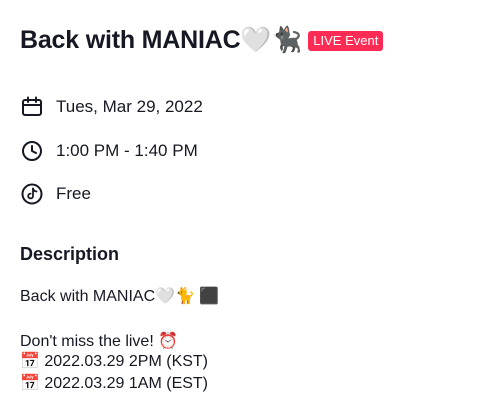  Describe the element at coordinates (99, 341) in the screenshot. I see `description-line: Don't miss the live! ⏰` at that location.